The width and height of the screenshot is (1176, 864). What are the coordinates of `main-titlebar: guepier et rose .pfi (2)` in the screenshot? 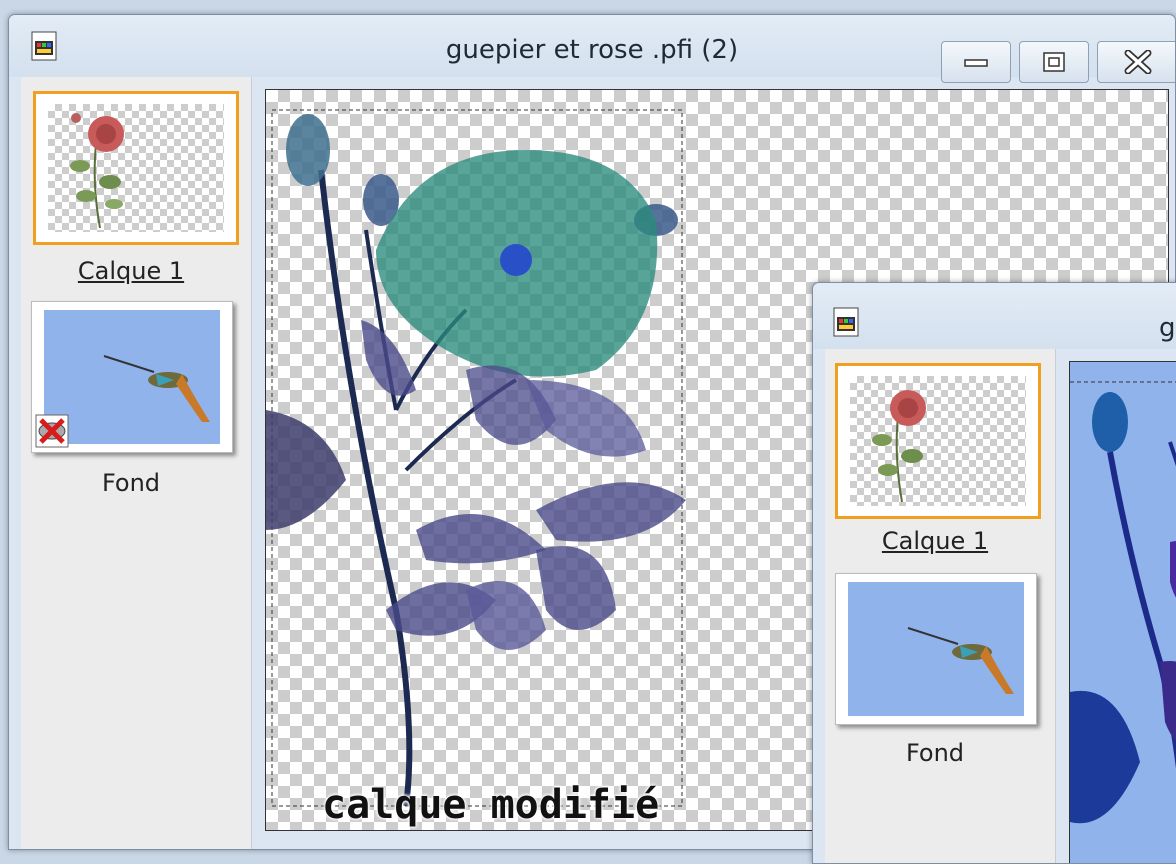 It's located at (592, 49).